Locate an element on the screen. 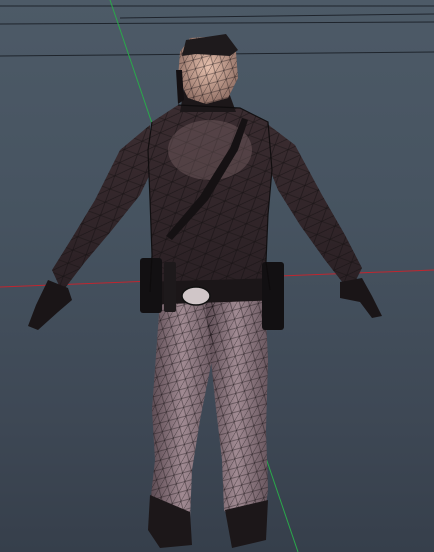 The width and height of the screenshot is (434, 552). hair is located at coordinates (210, 45).